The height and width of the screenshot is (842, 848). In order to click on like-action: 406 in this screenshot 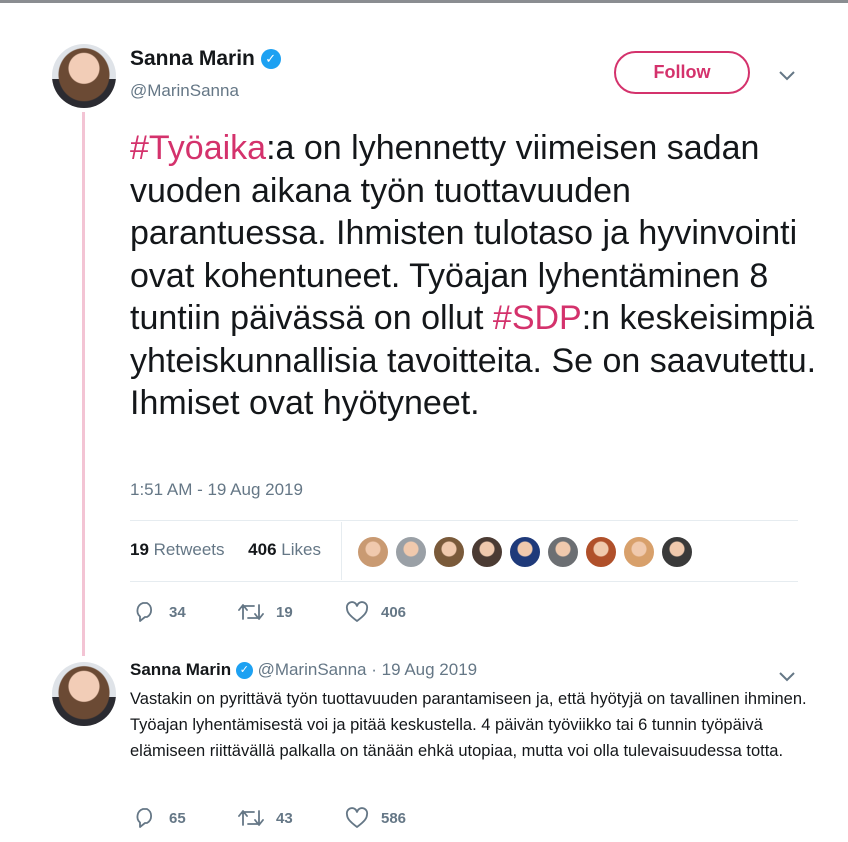, I will do `click(375, 612)`.